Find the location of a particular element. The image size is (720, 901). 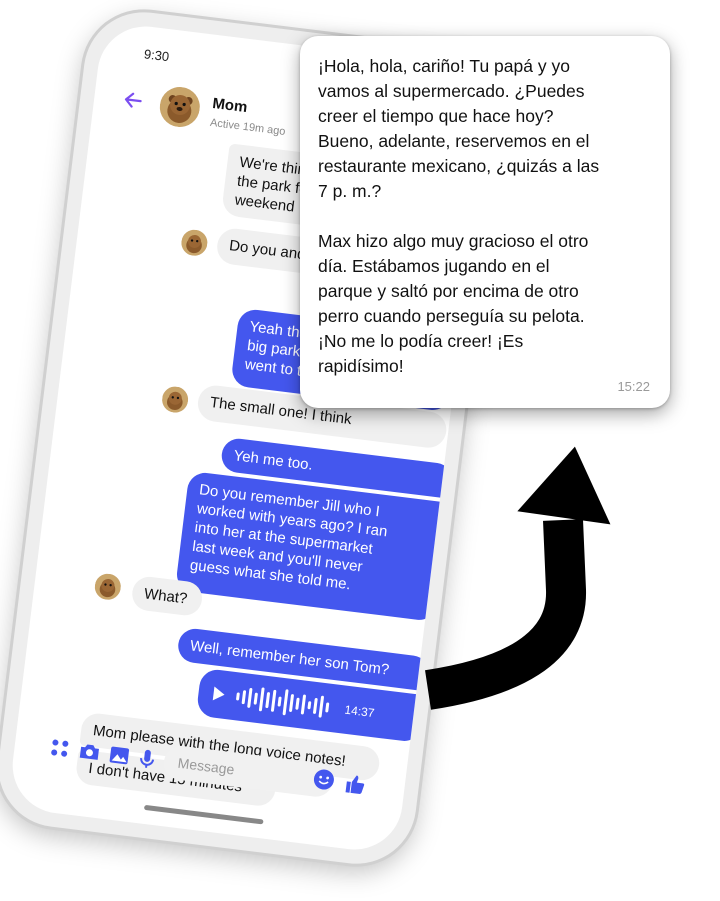

contact-avatar is located at coordinates (180, 107).